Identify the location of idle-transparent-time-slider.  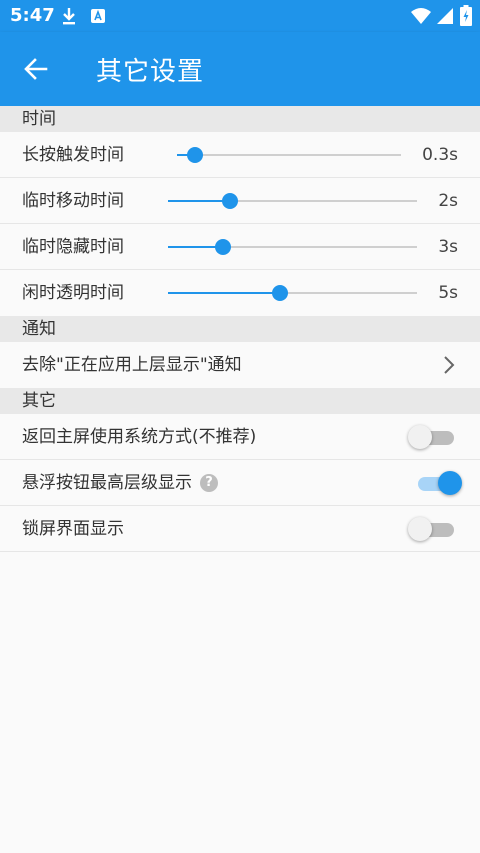
(292, 293).